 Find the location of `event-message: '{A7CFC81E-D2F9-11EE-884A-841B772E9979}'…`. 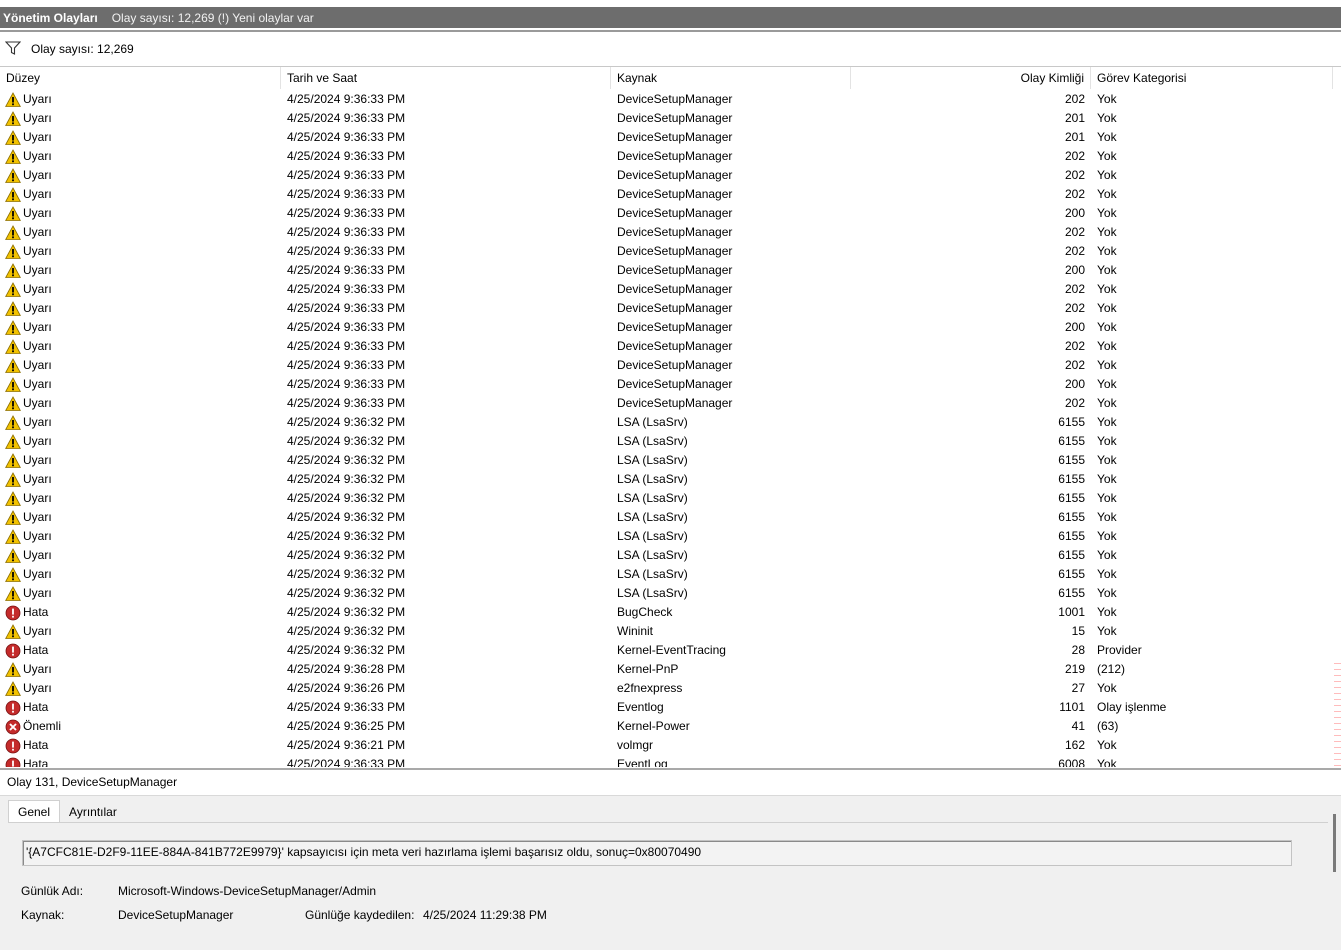

event-message: '{A7CFC81E-D2F9-11EE-884A-841B772E9979}'… is located at coordinates (657, 853).